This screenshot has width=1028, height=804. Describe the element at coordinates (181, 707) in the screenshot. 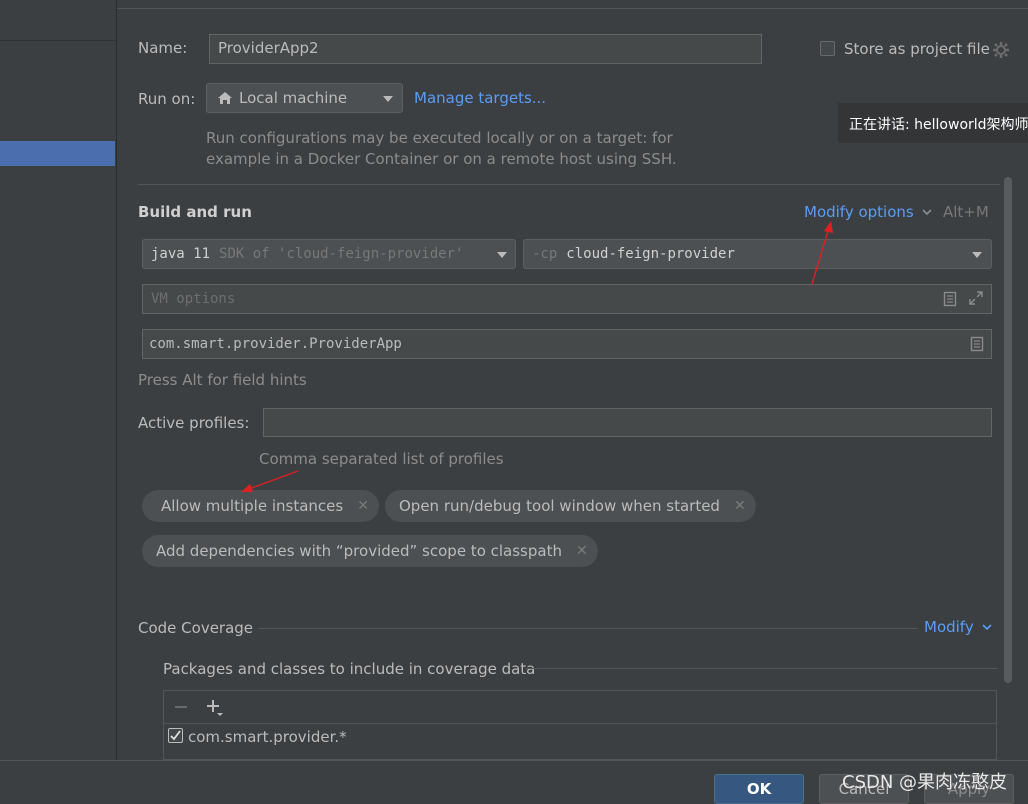

I see `minus-icon` at that location.